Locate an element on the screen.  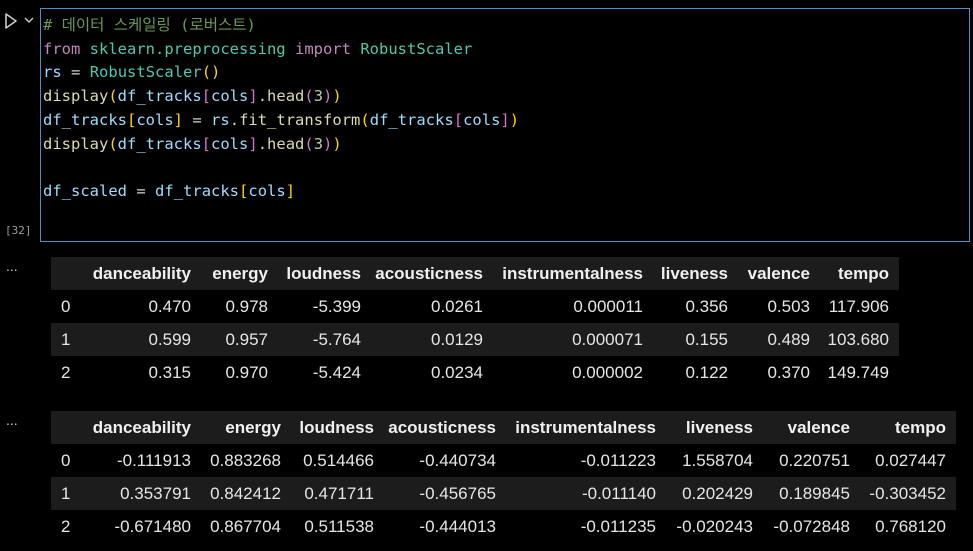
table-cell: 0.471711 is located at coordinates (339, 493).